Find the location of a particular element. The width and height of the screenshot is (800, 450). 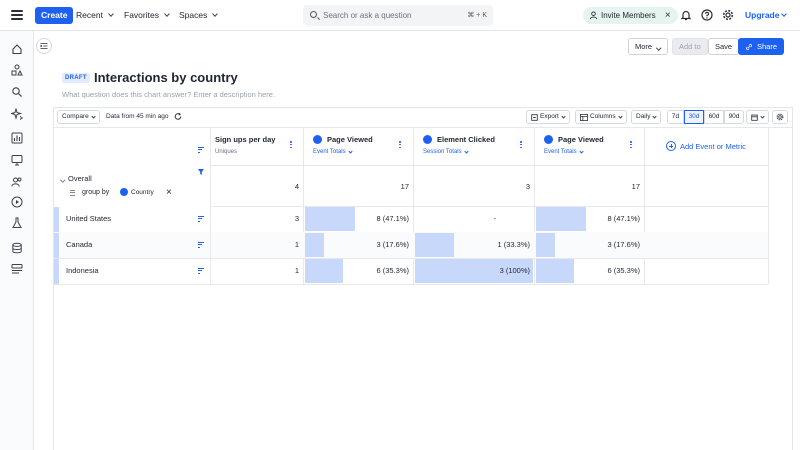

group-drag-icon is located at coordinates (72, 193).